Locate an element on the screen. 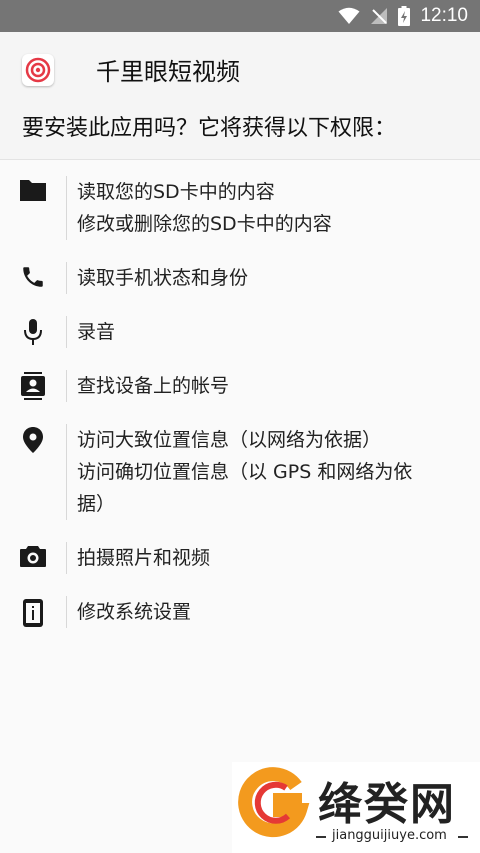  app-logo-icon is located at coordinates (38, 70).